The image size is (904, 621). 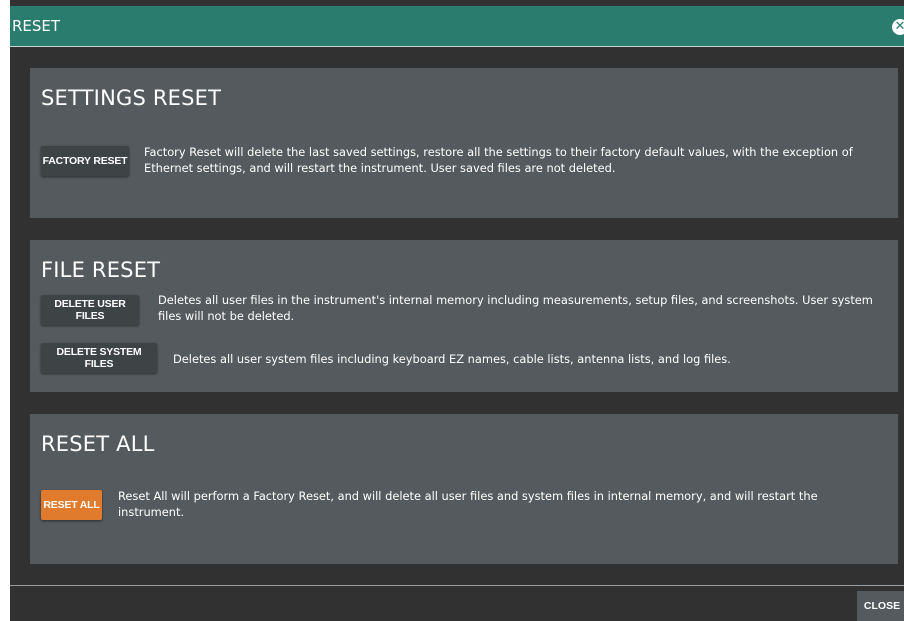 What do you see at coordinates (101, 270) in the screenshot?
I see `file-reset-heading: FILE RESET` at bounding box center [101, 270].